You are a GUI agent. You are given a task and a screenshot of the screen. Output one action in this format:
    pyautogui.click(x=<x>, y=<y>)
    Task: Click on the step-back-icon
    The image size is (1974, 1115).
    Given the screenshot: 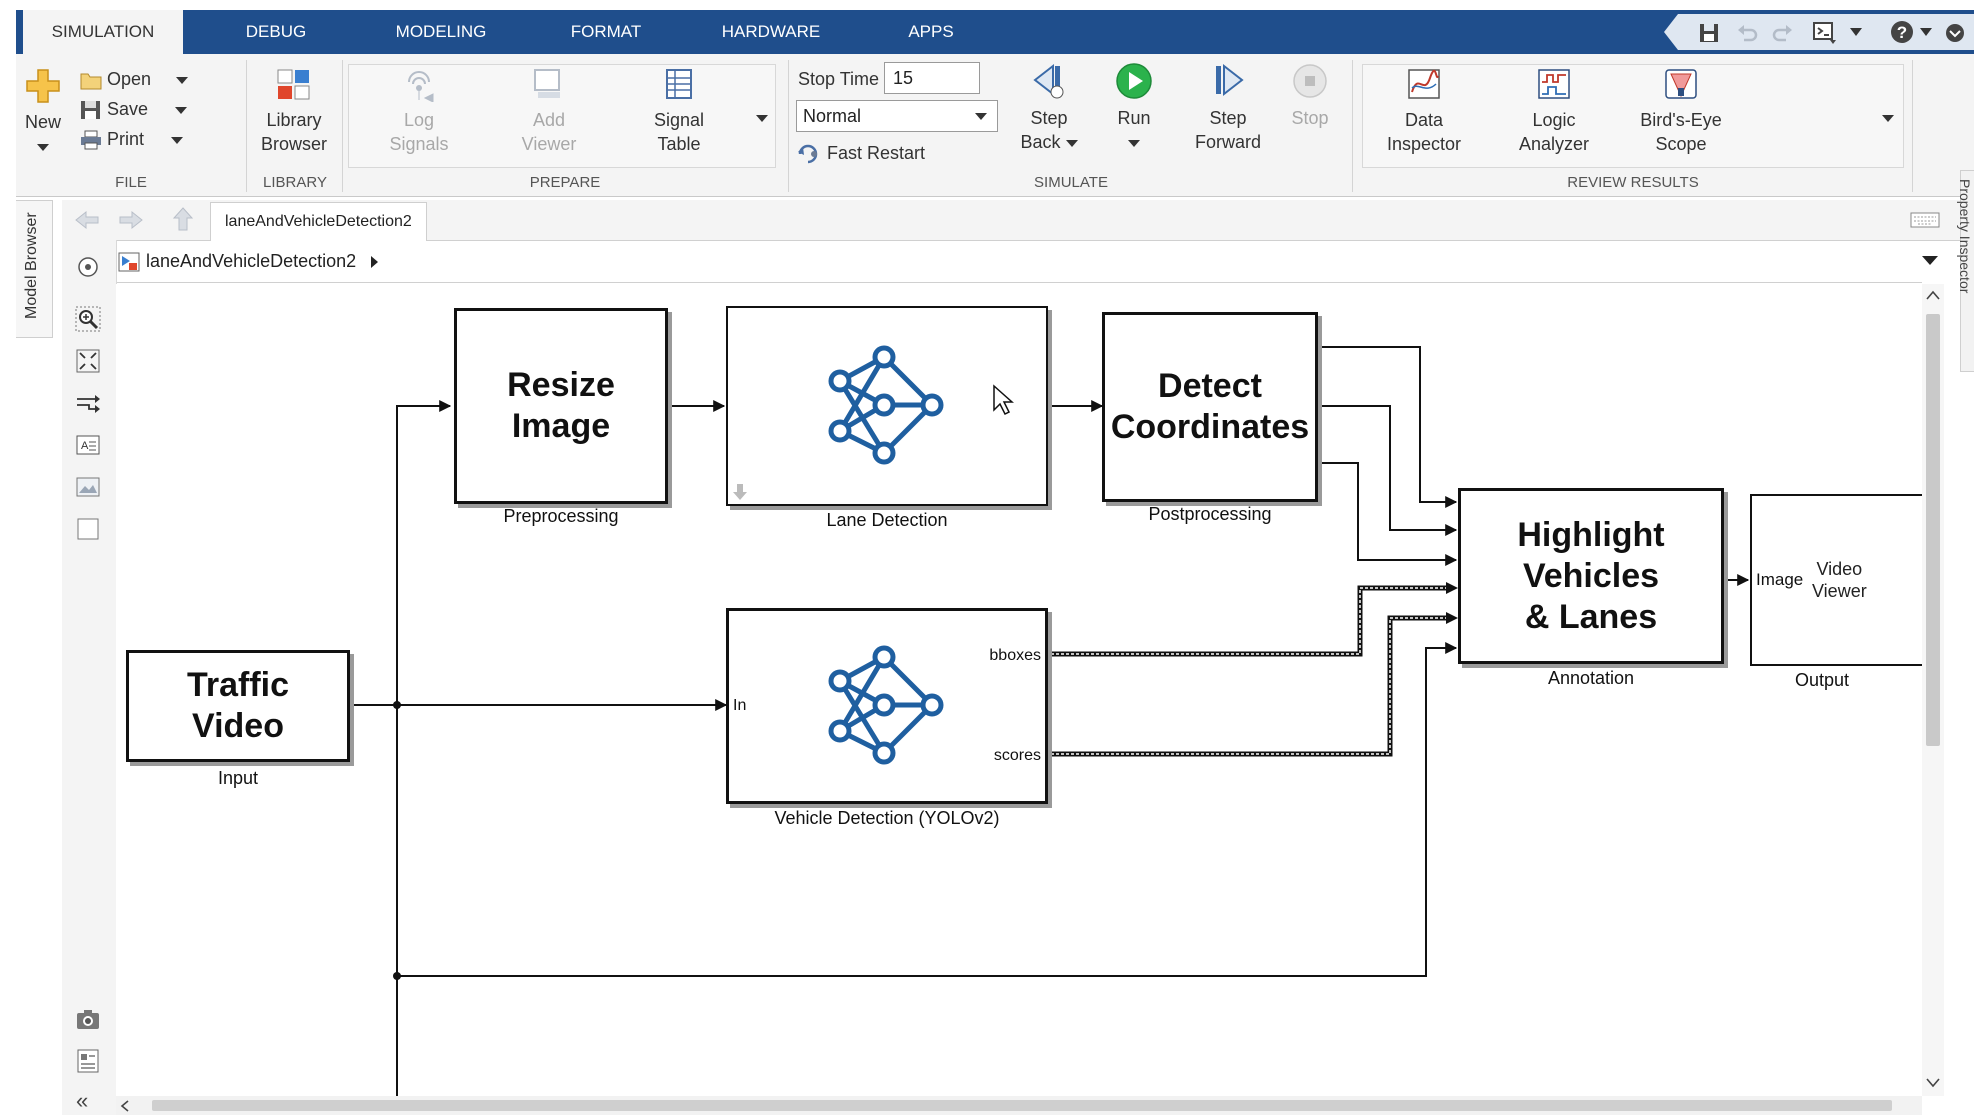 What is the action you would take?
    pyautogui.click(x=1048, y=81)
    